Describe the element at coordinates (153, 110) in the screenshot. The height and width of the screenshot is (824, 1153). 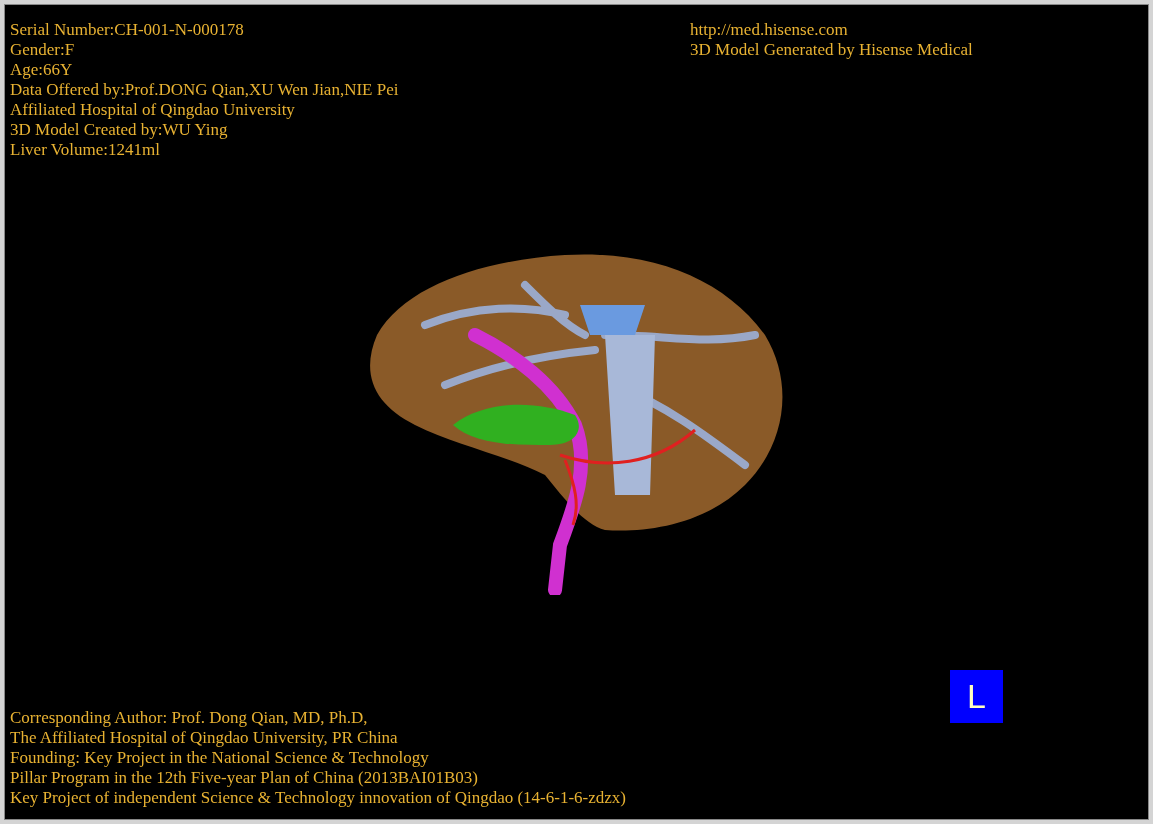
I see `info-line: Affiliated Hospital of Qingdao University` at that location.